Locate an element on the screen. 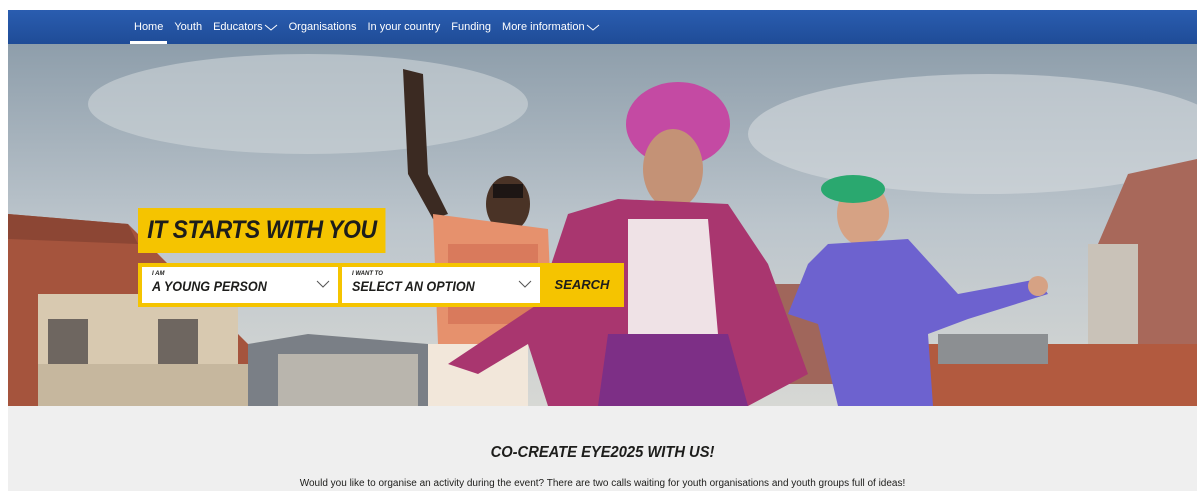 Image resolution: width=1197 pixels, height=491 pixels. cta-title: CO-CREATE EYE2025 WITH US! is located at coordinates (602, 452).